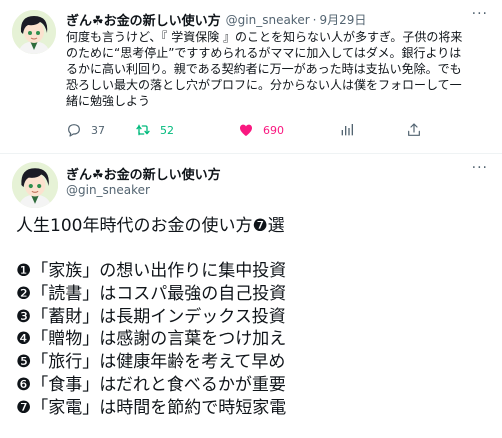  I want to click on reply-button: 37, so click(85, 130).